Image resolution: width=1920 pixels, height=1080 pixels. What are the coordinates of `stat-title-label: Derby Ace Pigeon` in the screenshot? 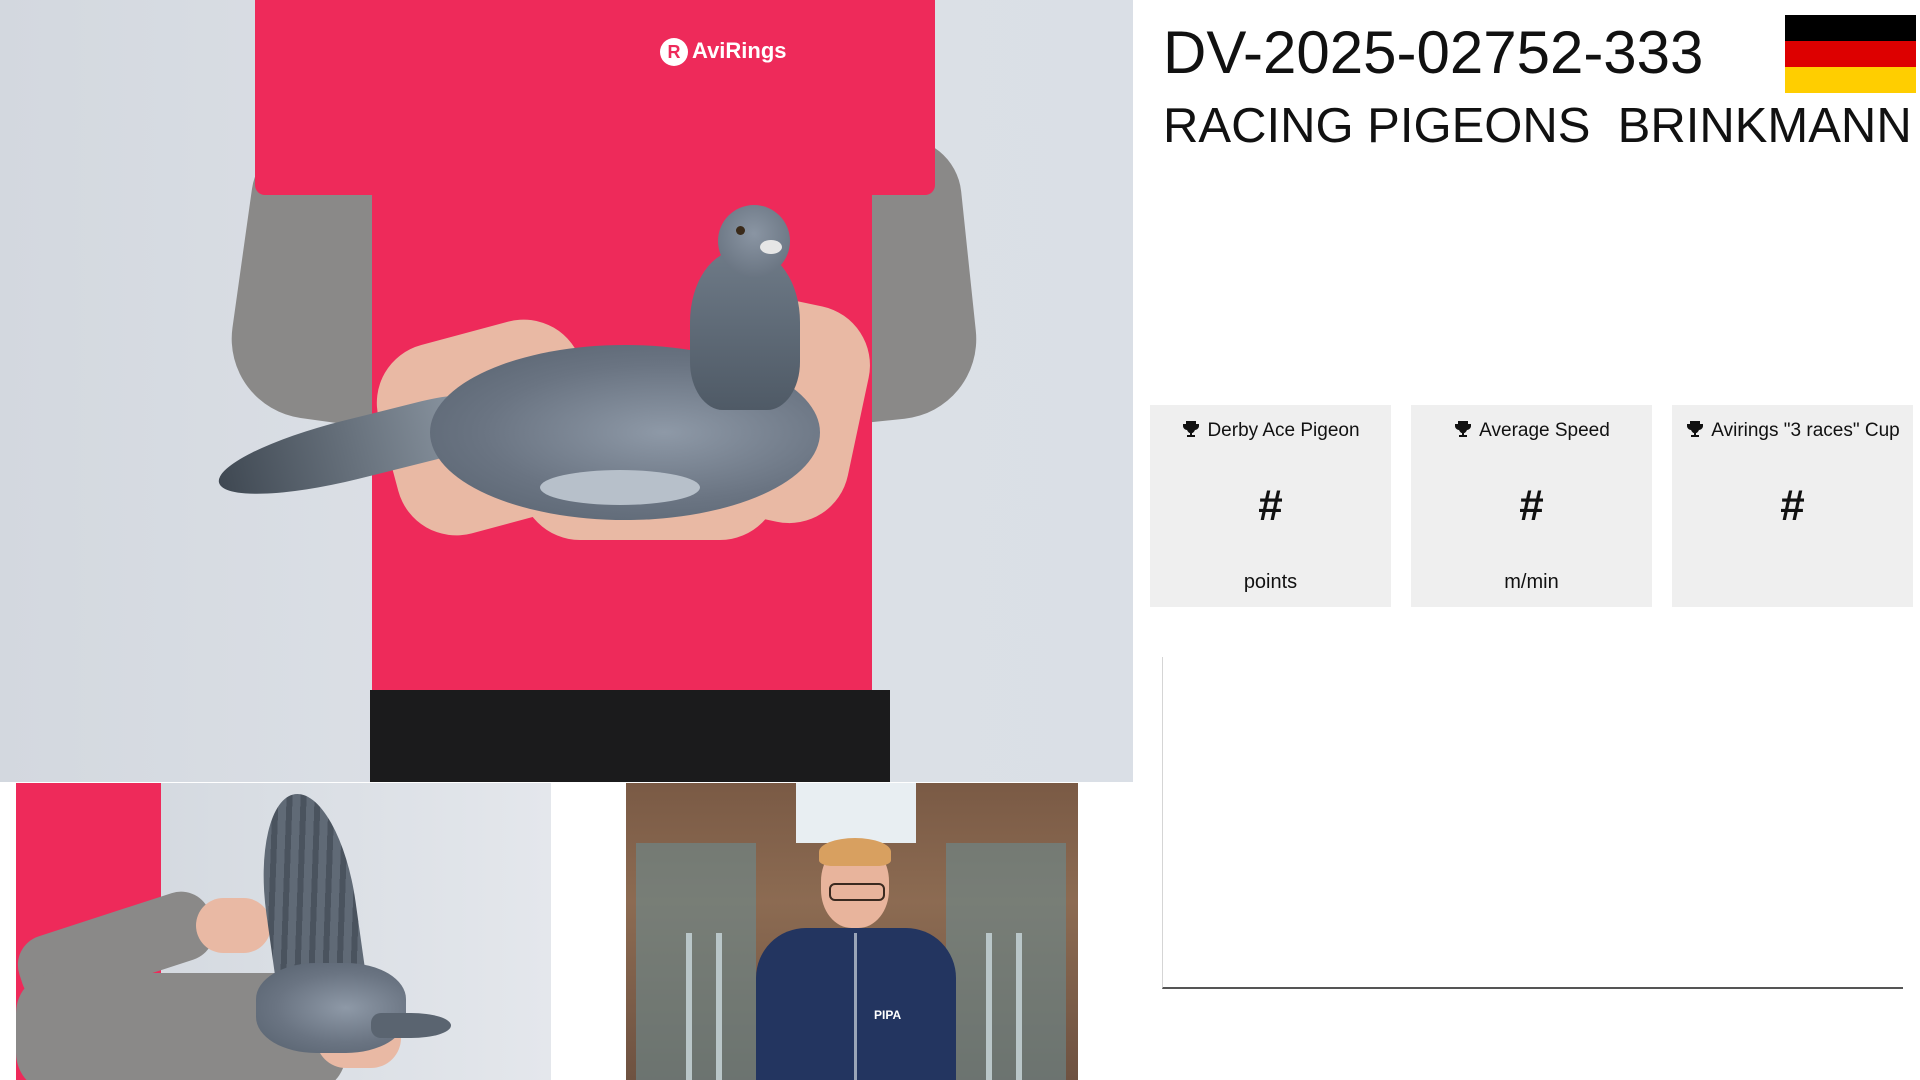 It's located at (1283, 430).